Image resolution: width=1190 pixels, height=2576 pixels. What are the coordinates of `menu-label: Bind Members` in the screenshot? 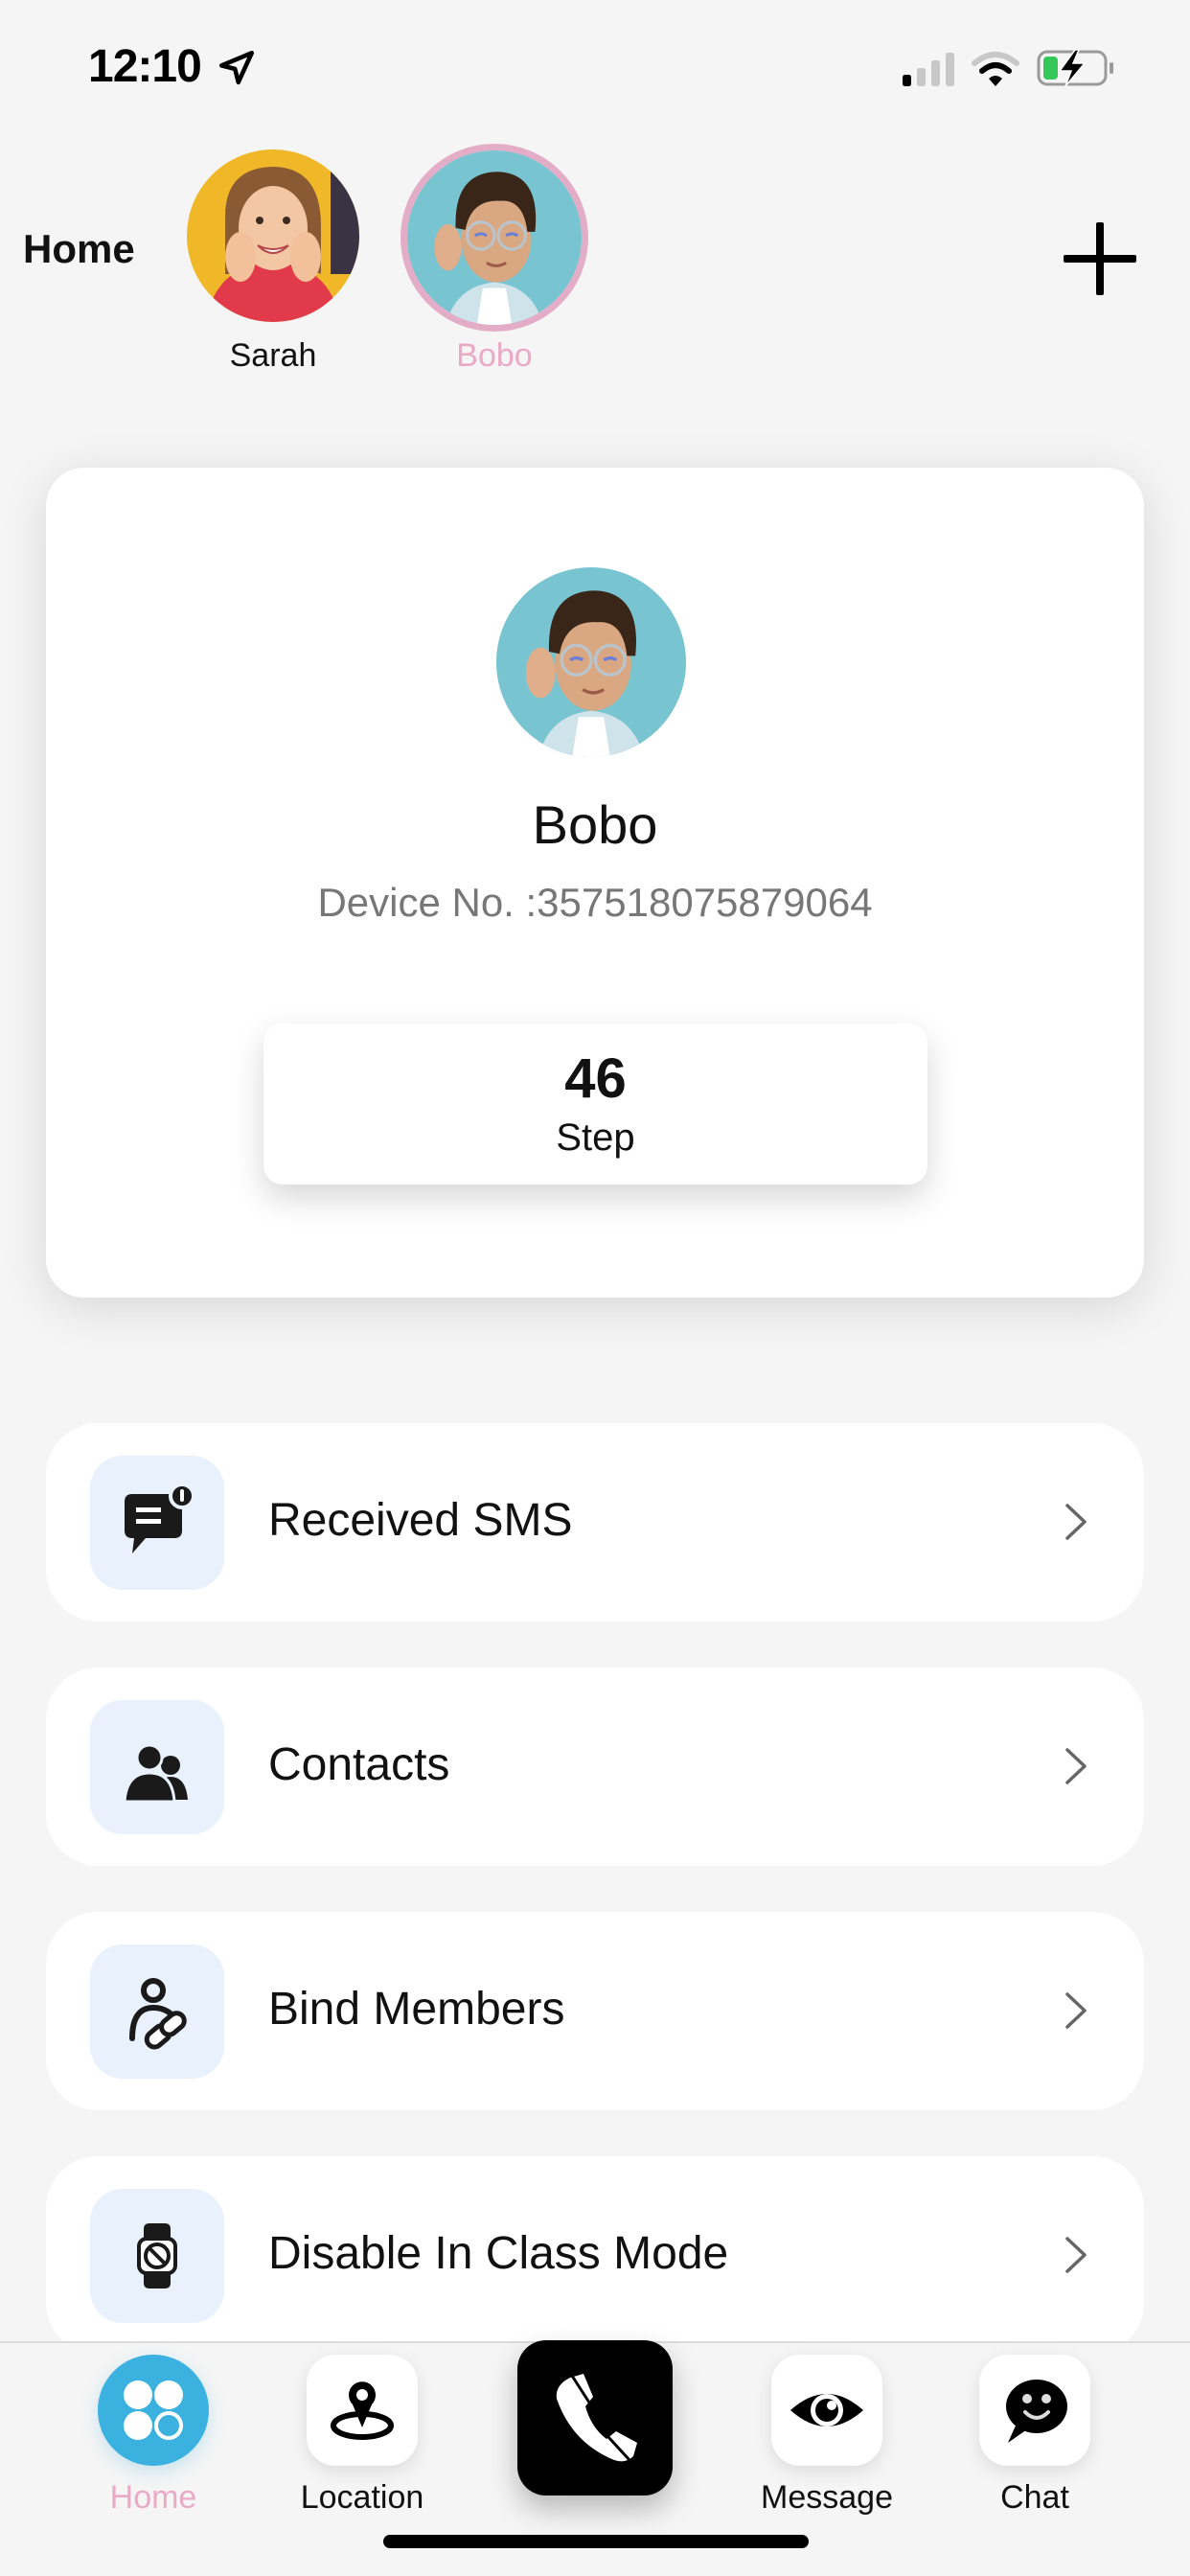 It's located at (417, 2009).